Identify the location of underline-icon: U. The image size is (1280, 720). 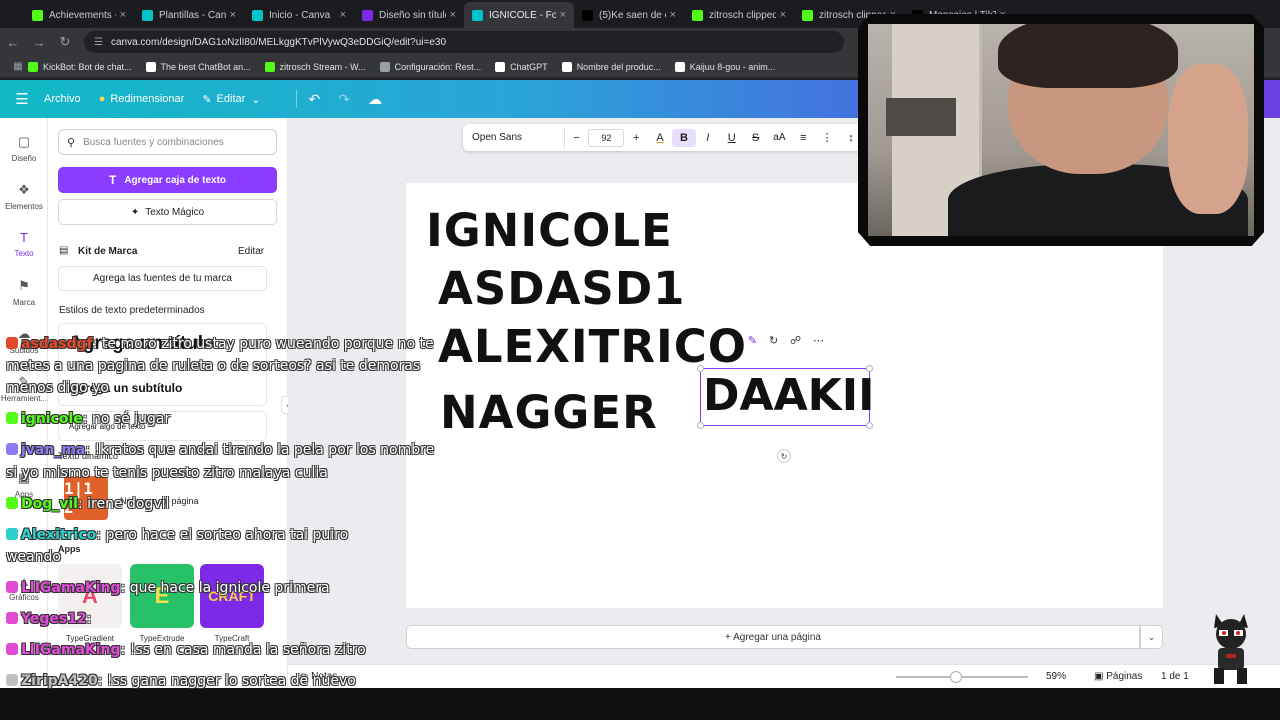
(732, 138).